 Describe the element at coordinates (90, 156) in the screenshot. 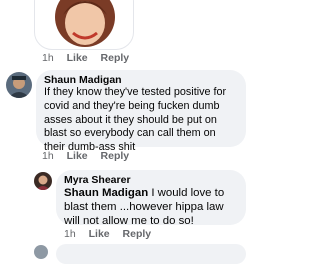

I see `comment1-meta: 1h Like Reply` at that location.